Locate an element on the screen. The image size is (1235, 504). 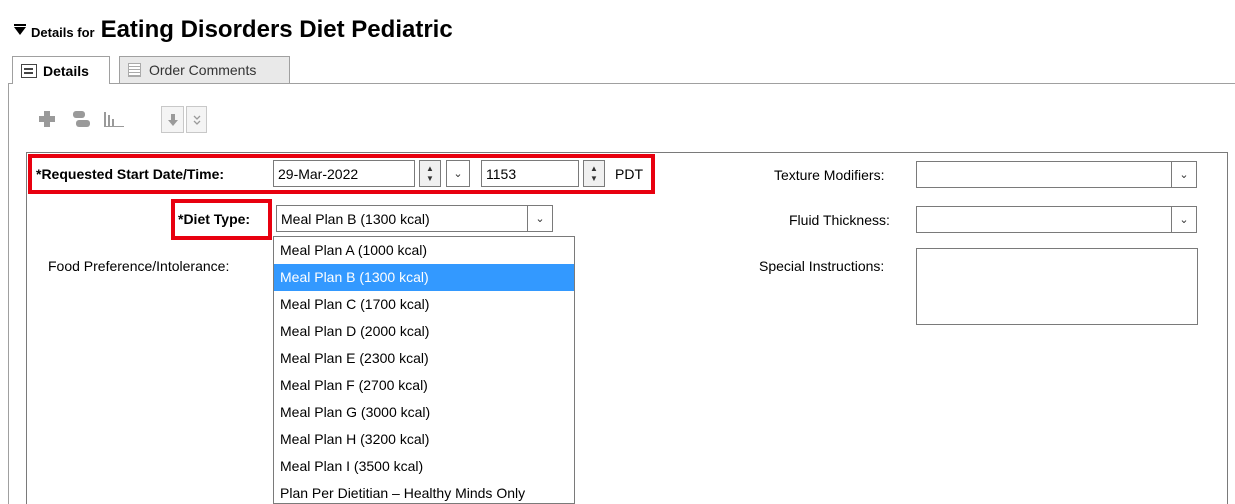
tab-details: Details is located at coordinates (61, 70).